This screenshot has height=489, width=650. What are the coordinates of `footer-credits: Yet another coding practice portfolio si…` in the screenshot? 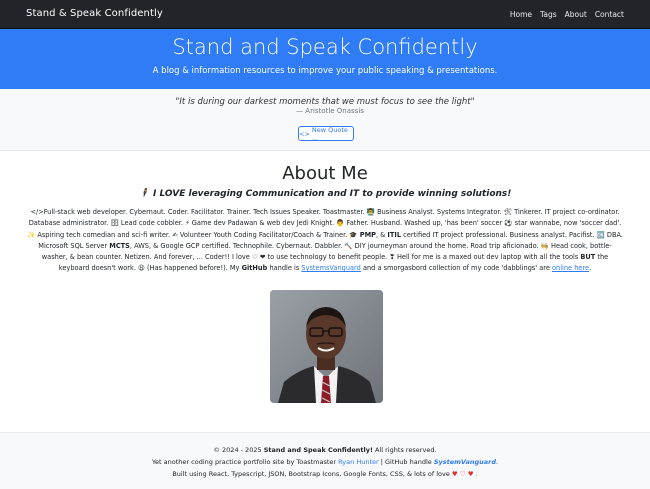 It's located at (325, 462).